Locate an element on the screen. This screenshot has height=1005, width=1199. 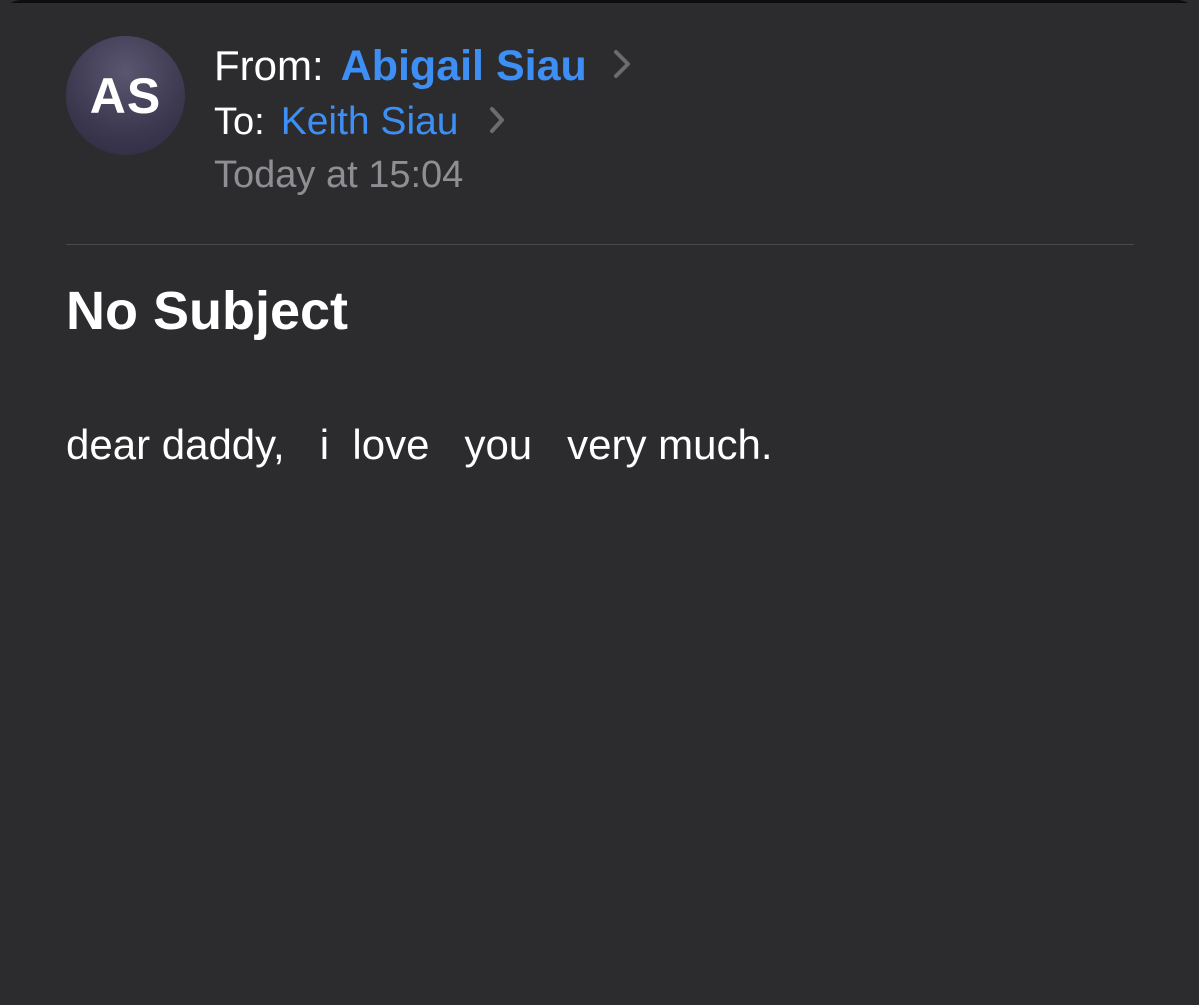
from-row: From: Abigail Siau is located at coordinates (423, 66).